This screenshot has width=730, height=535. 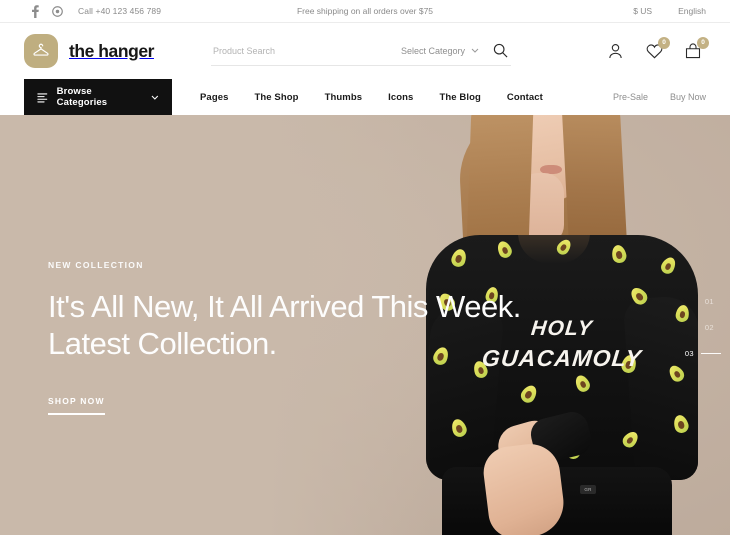 What do you see at coordinates (82, 97) in the screenshot?
I see `browse-categories-label: Browse Categories` at bounding box center [82, 97].